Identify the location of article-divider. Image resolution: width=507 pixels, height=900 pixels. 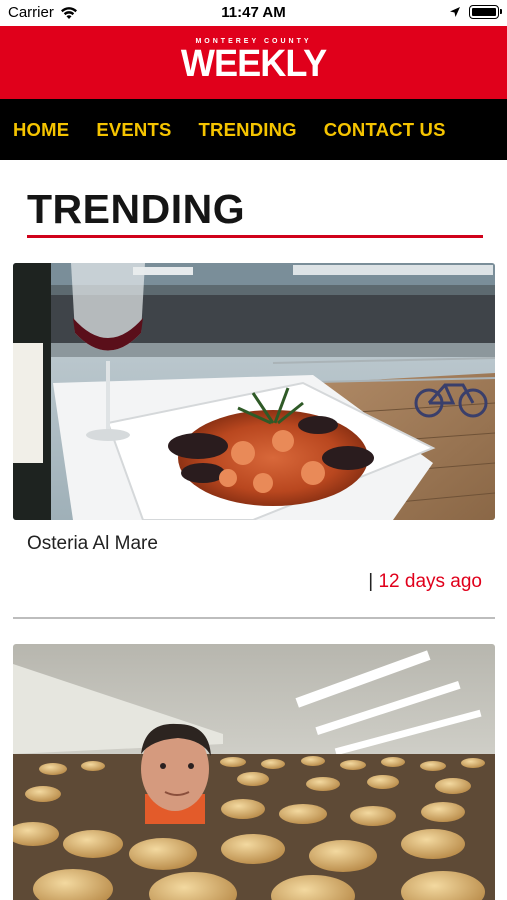
(254, 618).